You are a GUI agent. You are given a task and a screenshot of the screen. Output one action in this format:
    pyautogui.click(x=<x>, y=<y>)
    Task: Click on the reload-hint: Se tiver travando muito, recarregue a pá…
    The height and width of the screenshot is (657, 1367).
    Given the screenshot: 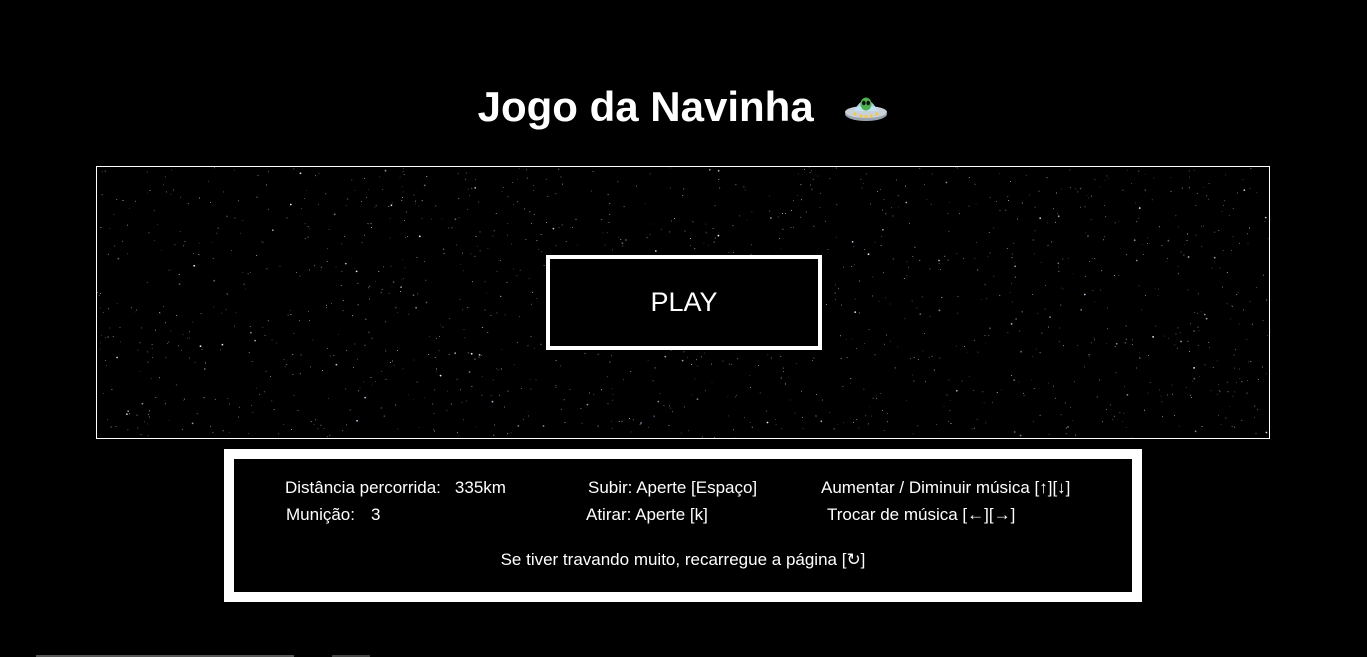 What is the action you would take?
    pyautogui.click(x=683, y=559)
    